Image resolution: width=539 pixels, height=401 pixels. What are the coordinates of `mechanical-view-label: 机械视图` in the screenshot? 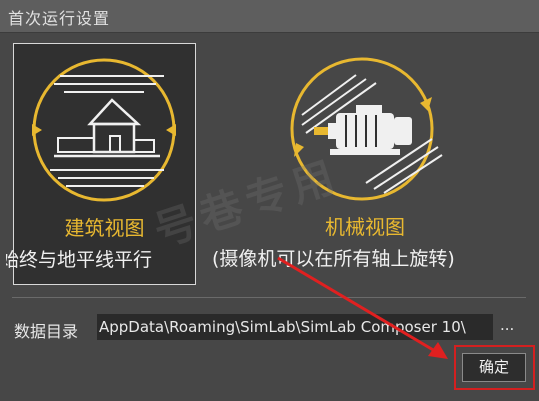 It's located at (365, 227).